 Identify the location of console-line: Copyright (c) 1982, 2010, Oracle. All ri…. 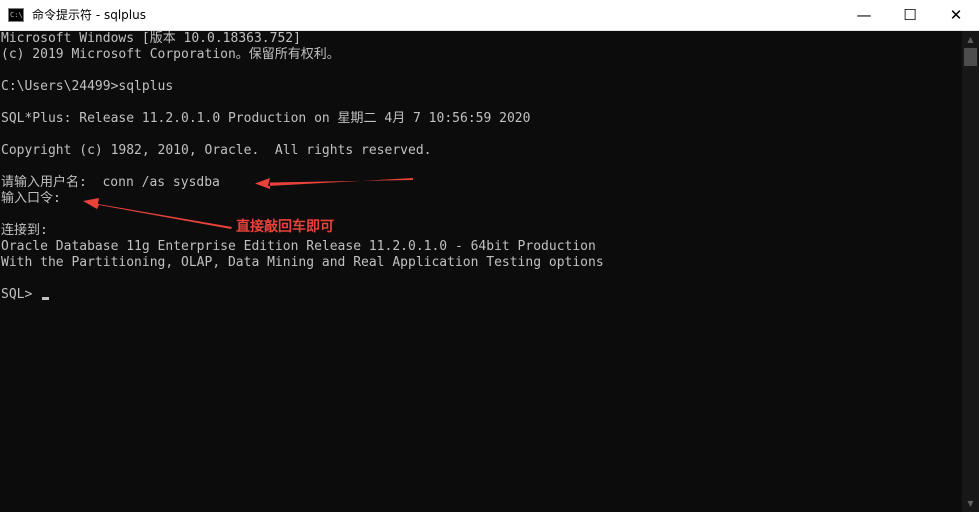
(216, 150).